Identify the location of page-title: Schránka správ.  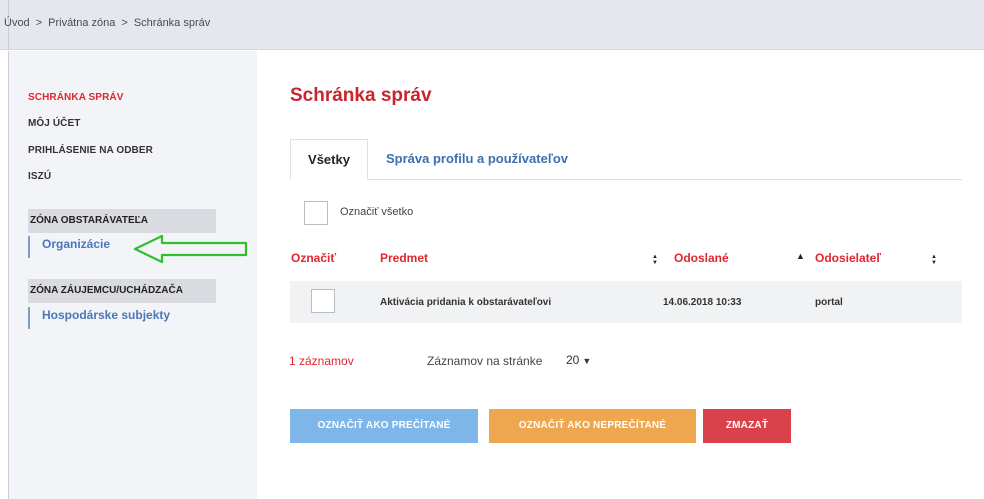
(361, 95).